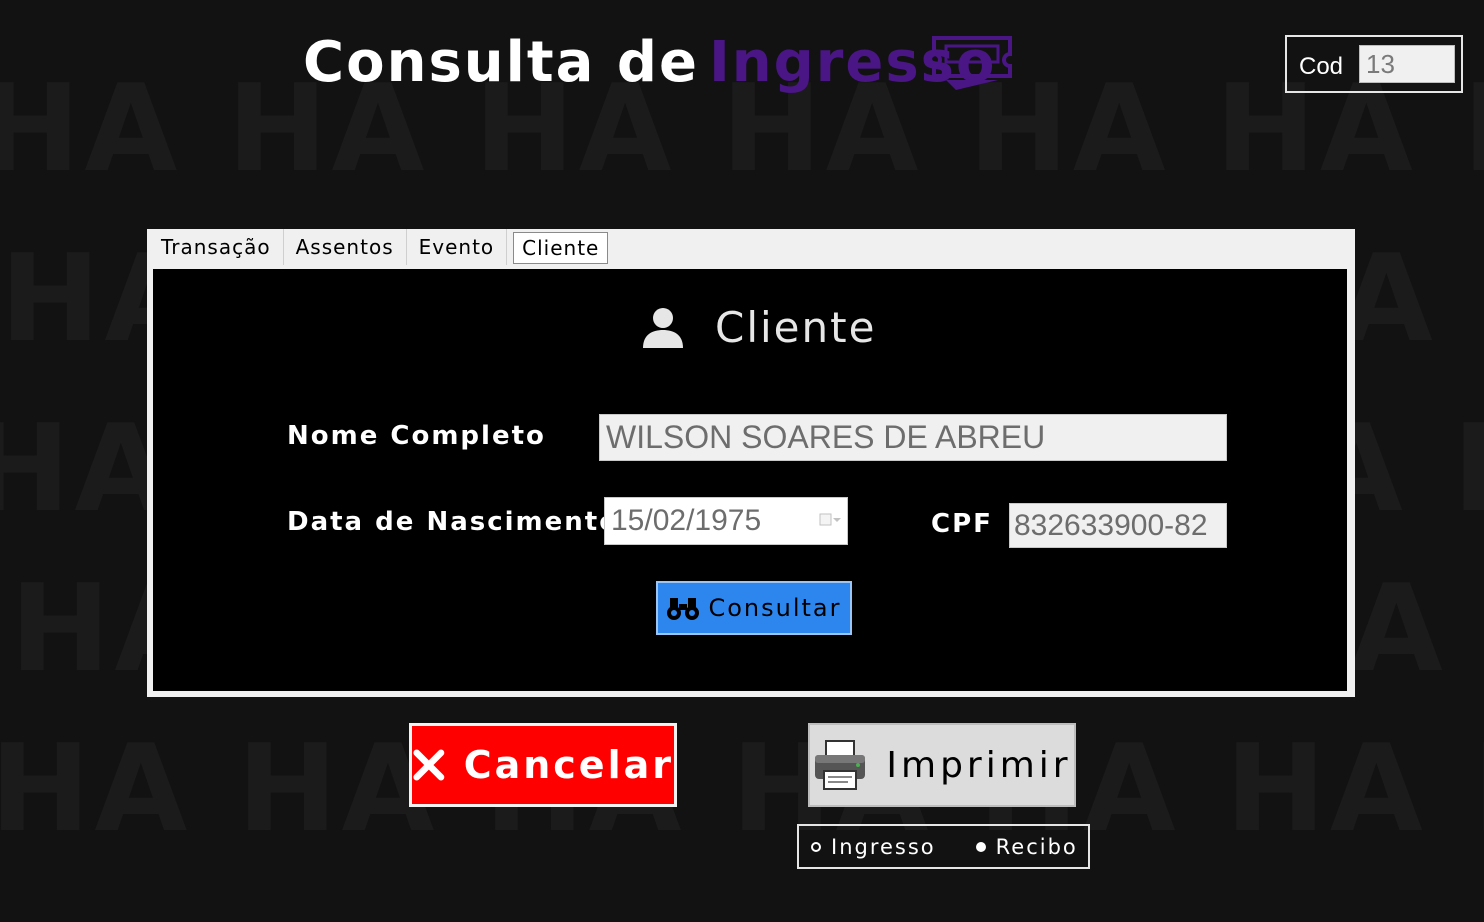  What do you see at coordinates (429, 765) in the screenshot?
I see `close-icon` at bounding box center [429, 765].